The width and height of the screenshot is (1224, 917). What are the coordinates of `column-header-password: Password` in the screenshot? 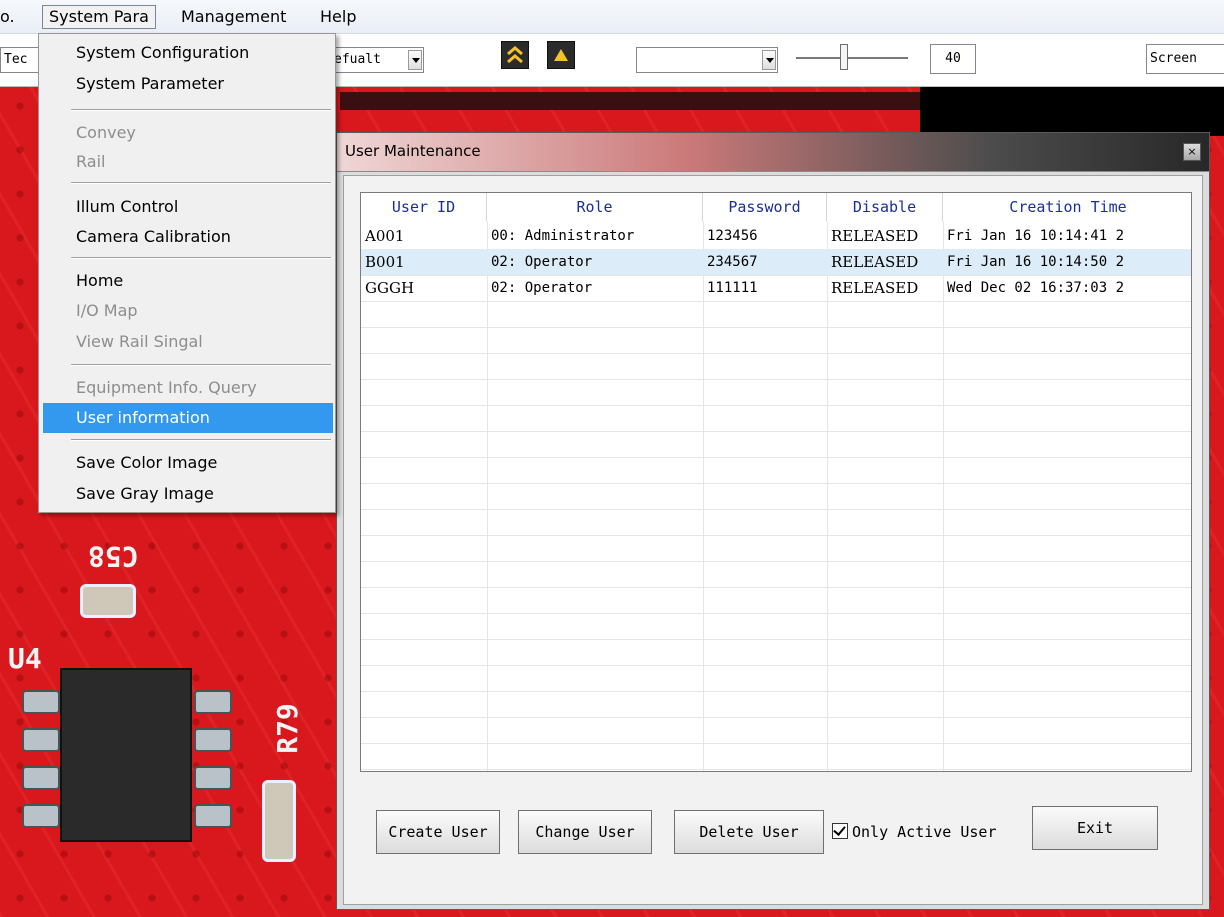 It's located at (765, 207).